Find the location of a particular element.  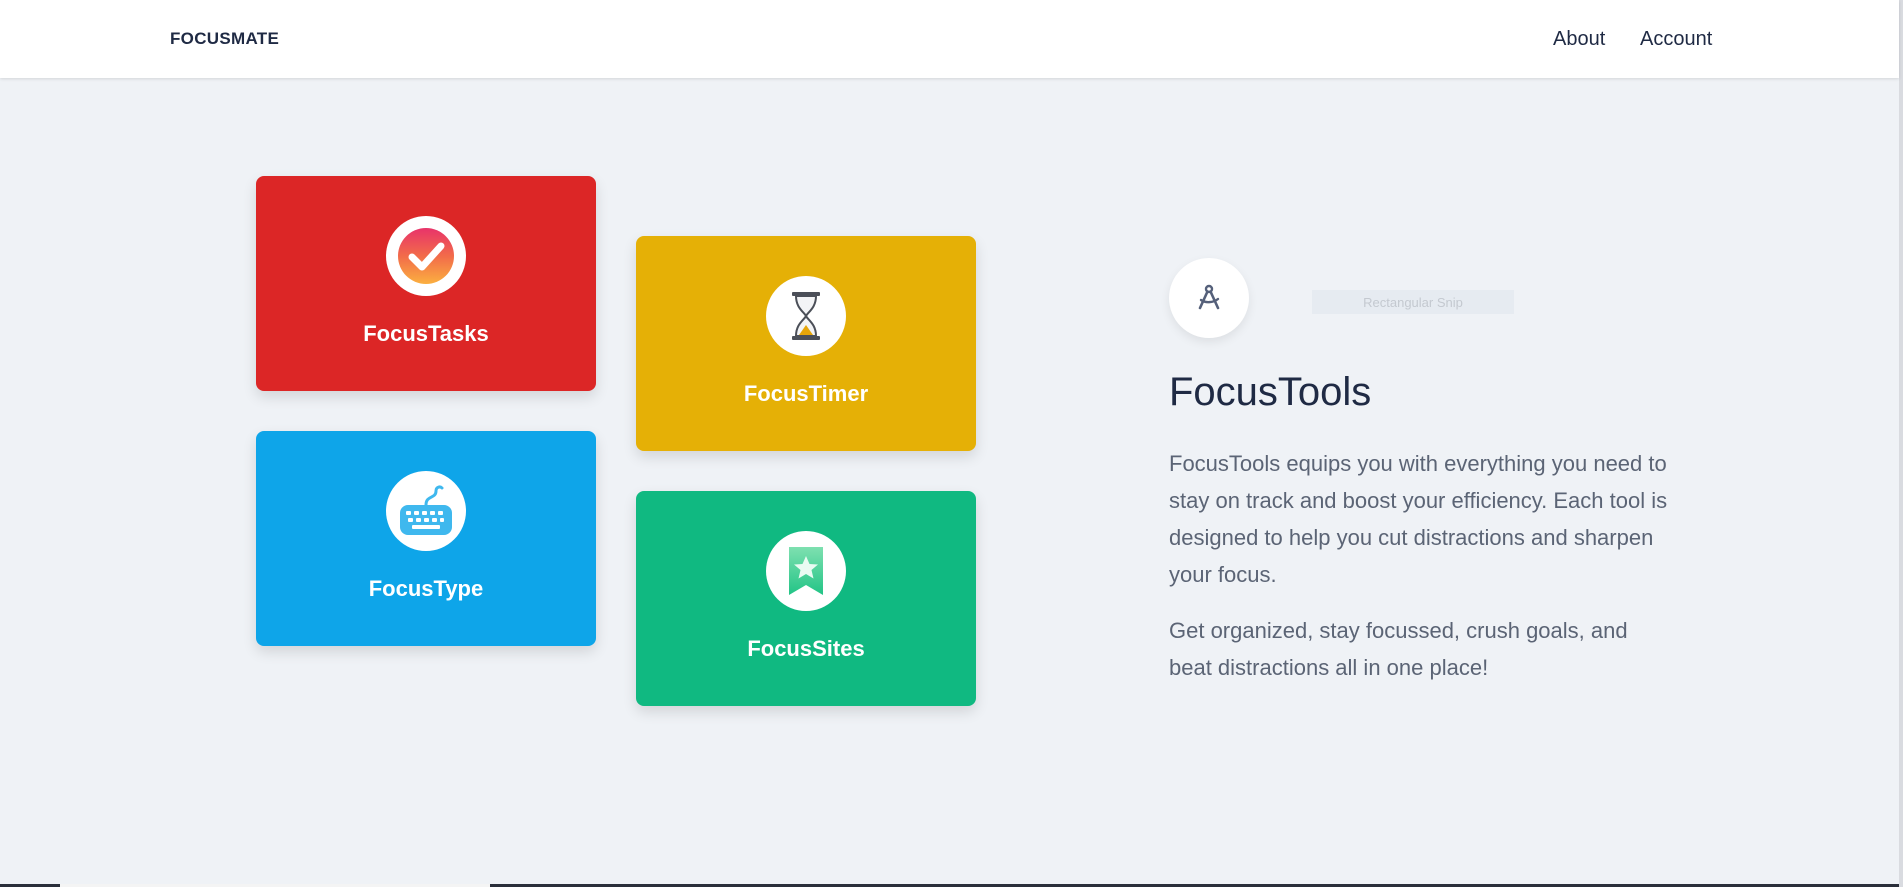

navbar: FOCUSMATE About Account is located at coordinates (949, 39).